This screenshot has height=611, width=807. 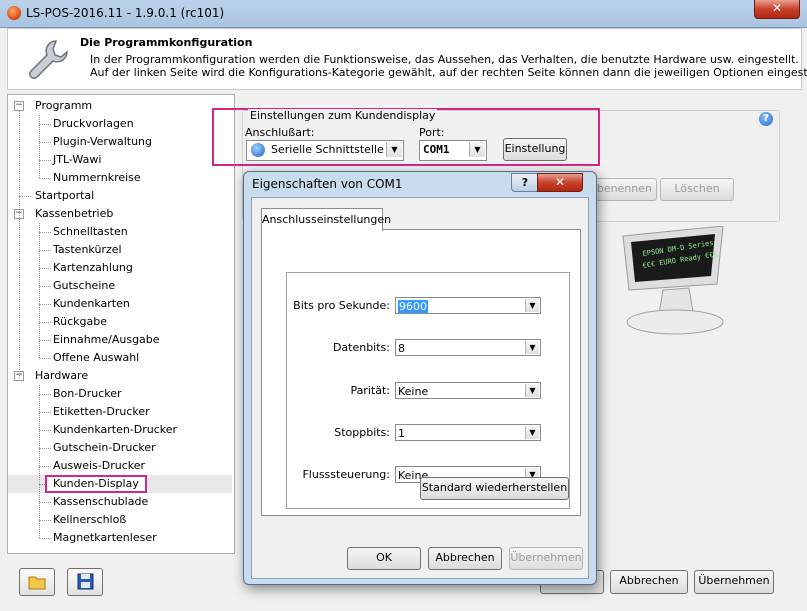 I want to click on rename-button: benennen, so click(x=625, y=189).